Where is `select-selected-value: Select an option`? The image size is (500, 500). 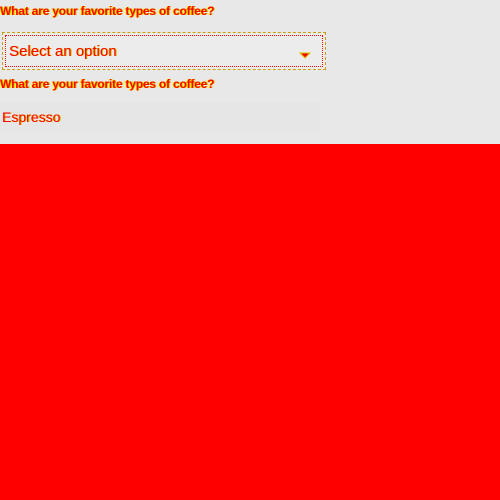 select-selected-value: Select an option is located at coordinates (63, 51).